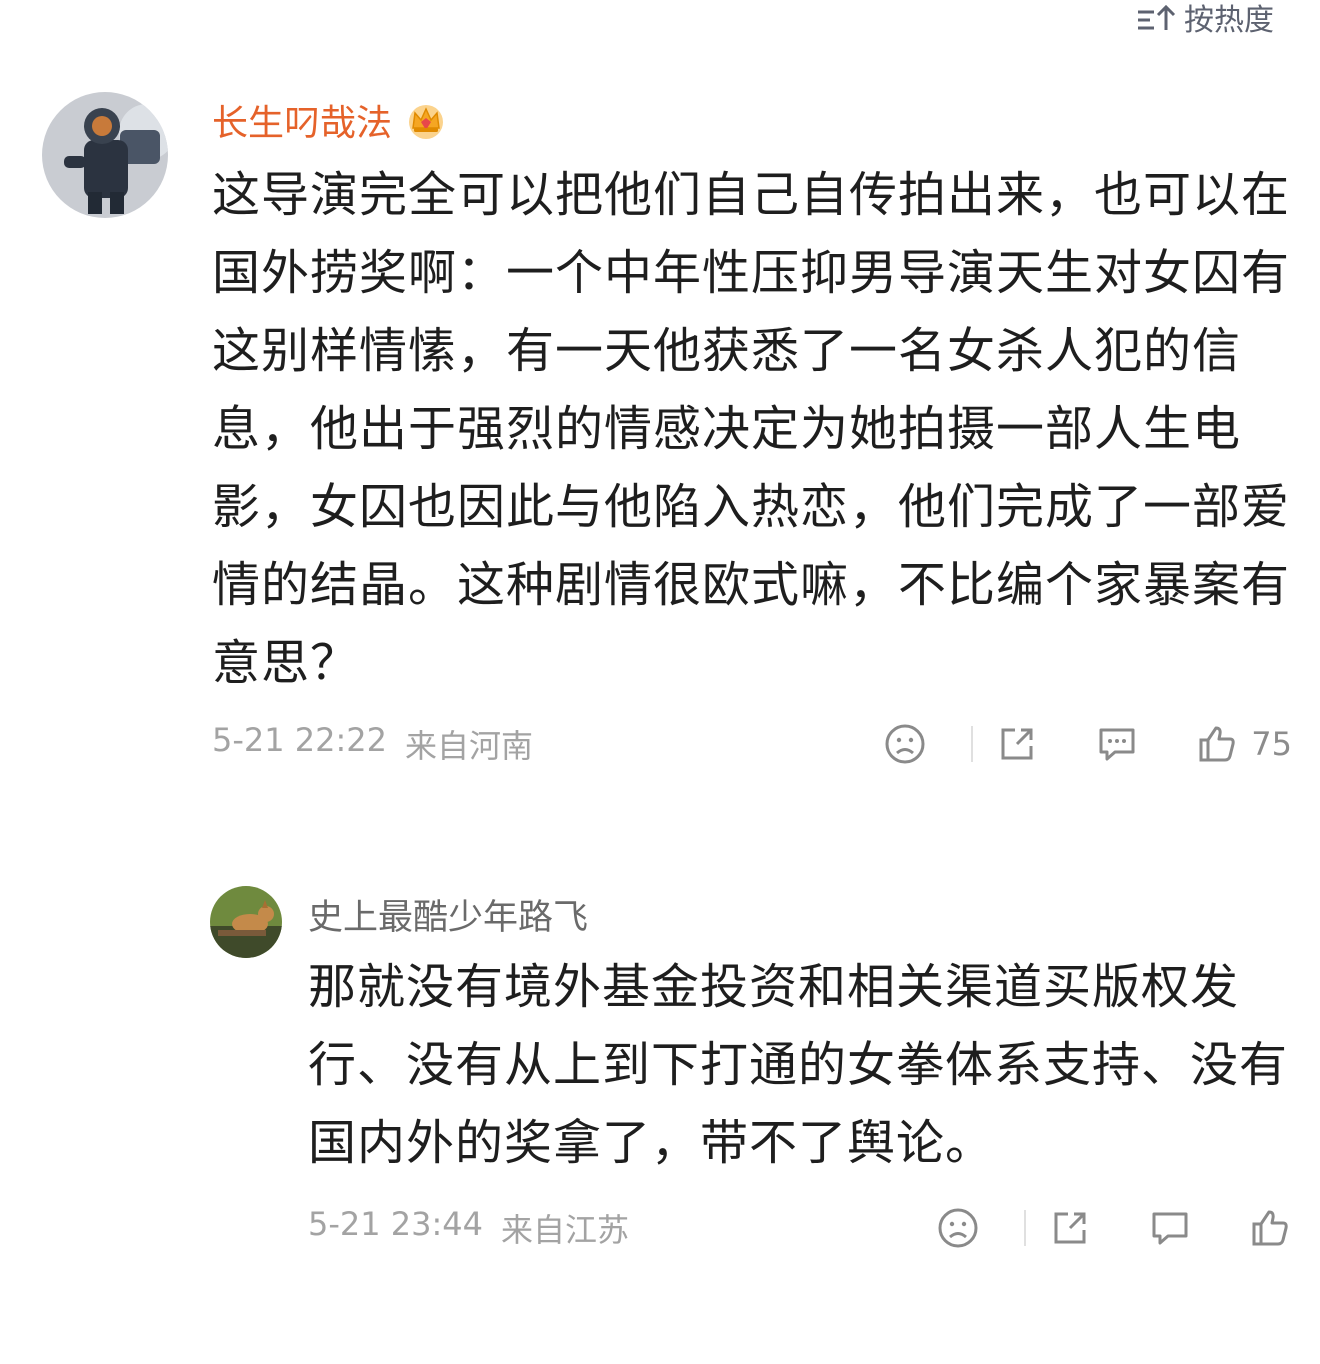  Describe the element at coordinates (1229, 20) in the screenshot. I see `sort-label: 按热度` at that location.